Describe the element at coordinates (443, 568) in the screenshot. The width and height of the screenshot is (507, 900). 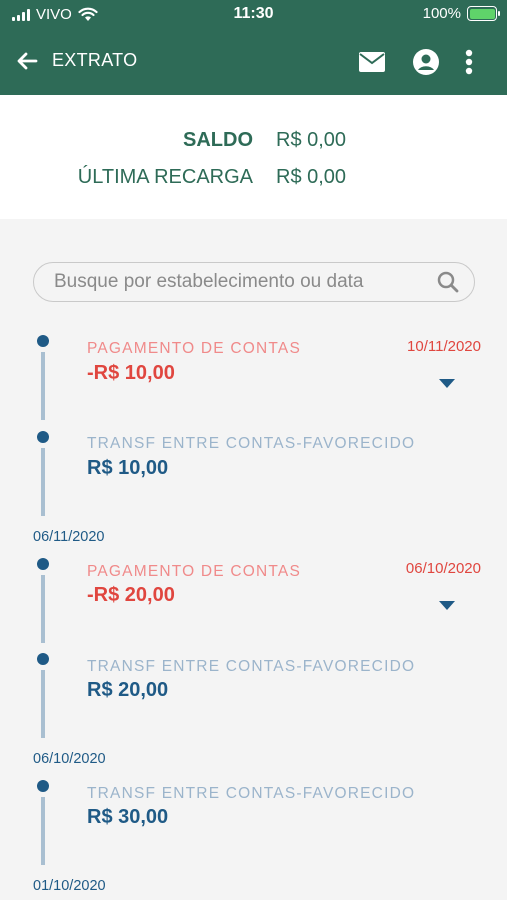
I see `transaction-date: 06/10/2020` at that location.